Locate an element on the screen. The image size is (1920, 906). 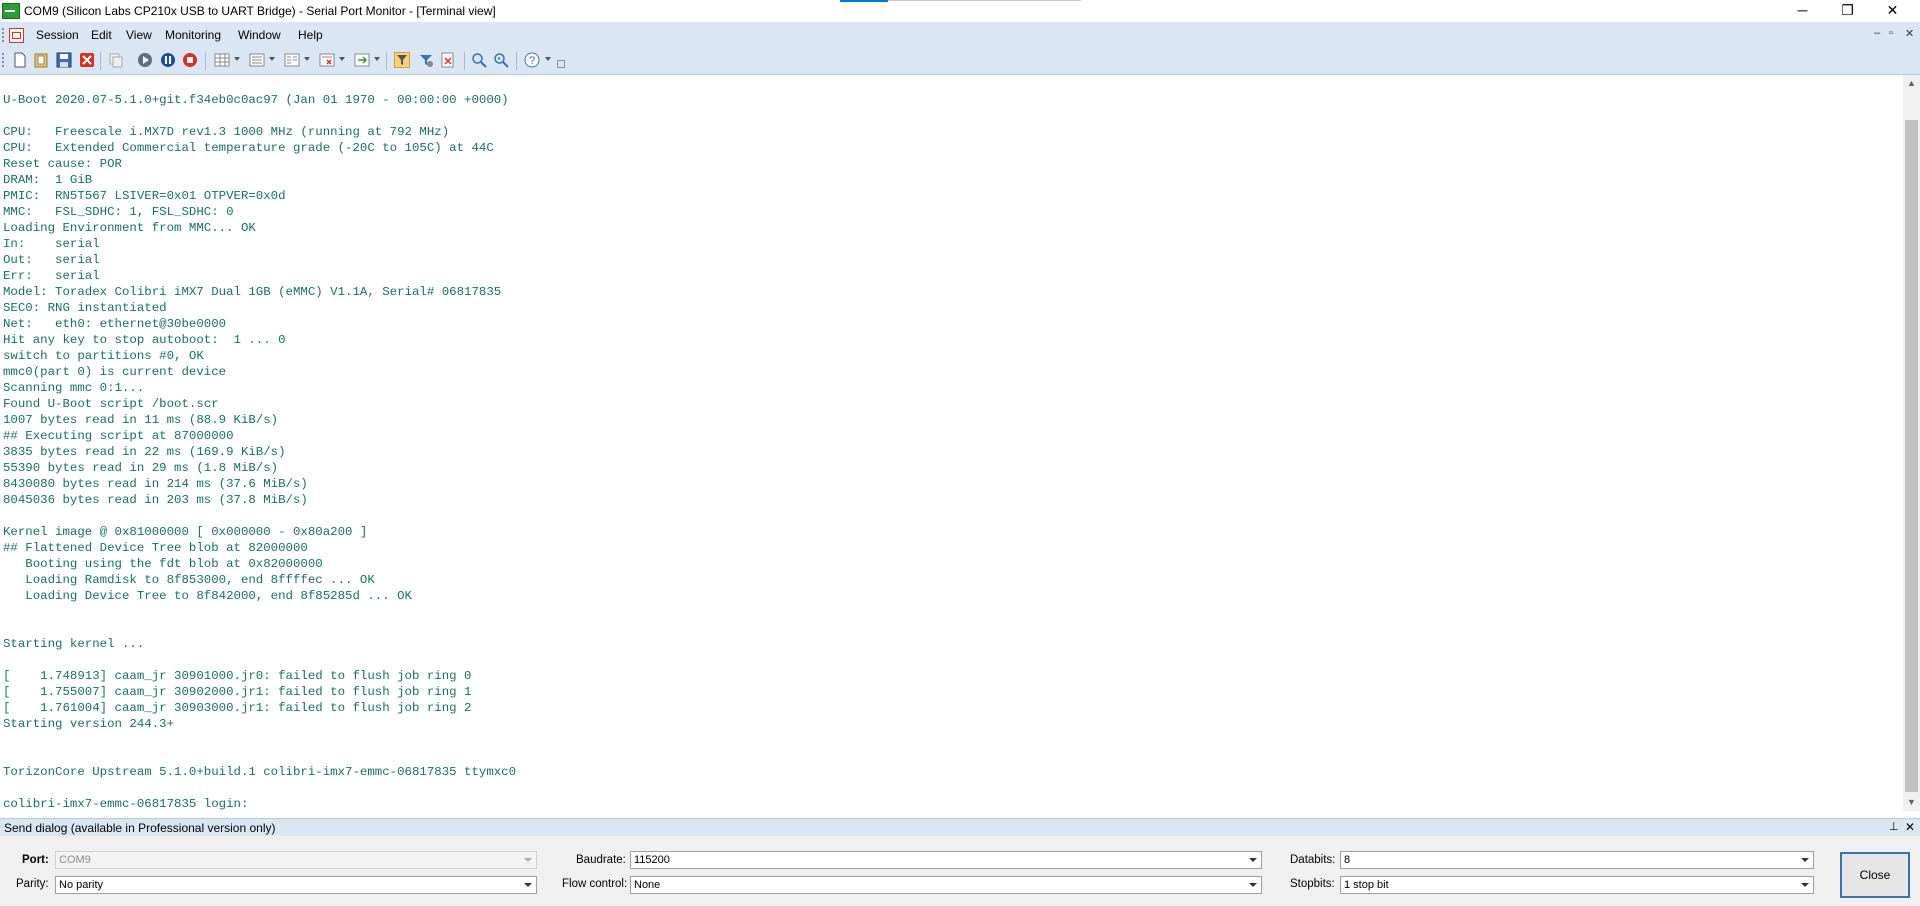
terminal-view-dropdown is located at coordinates (342, 59).